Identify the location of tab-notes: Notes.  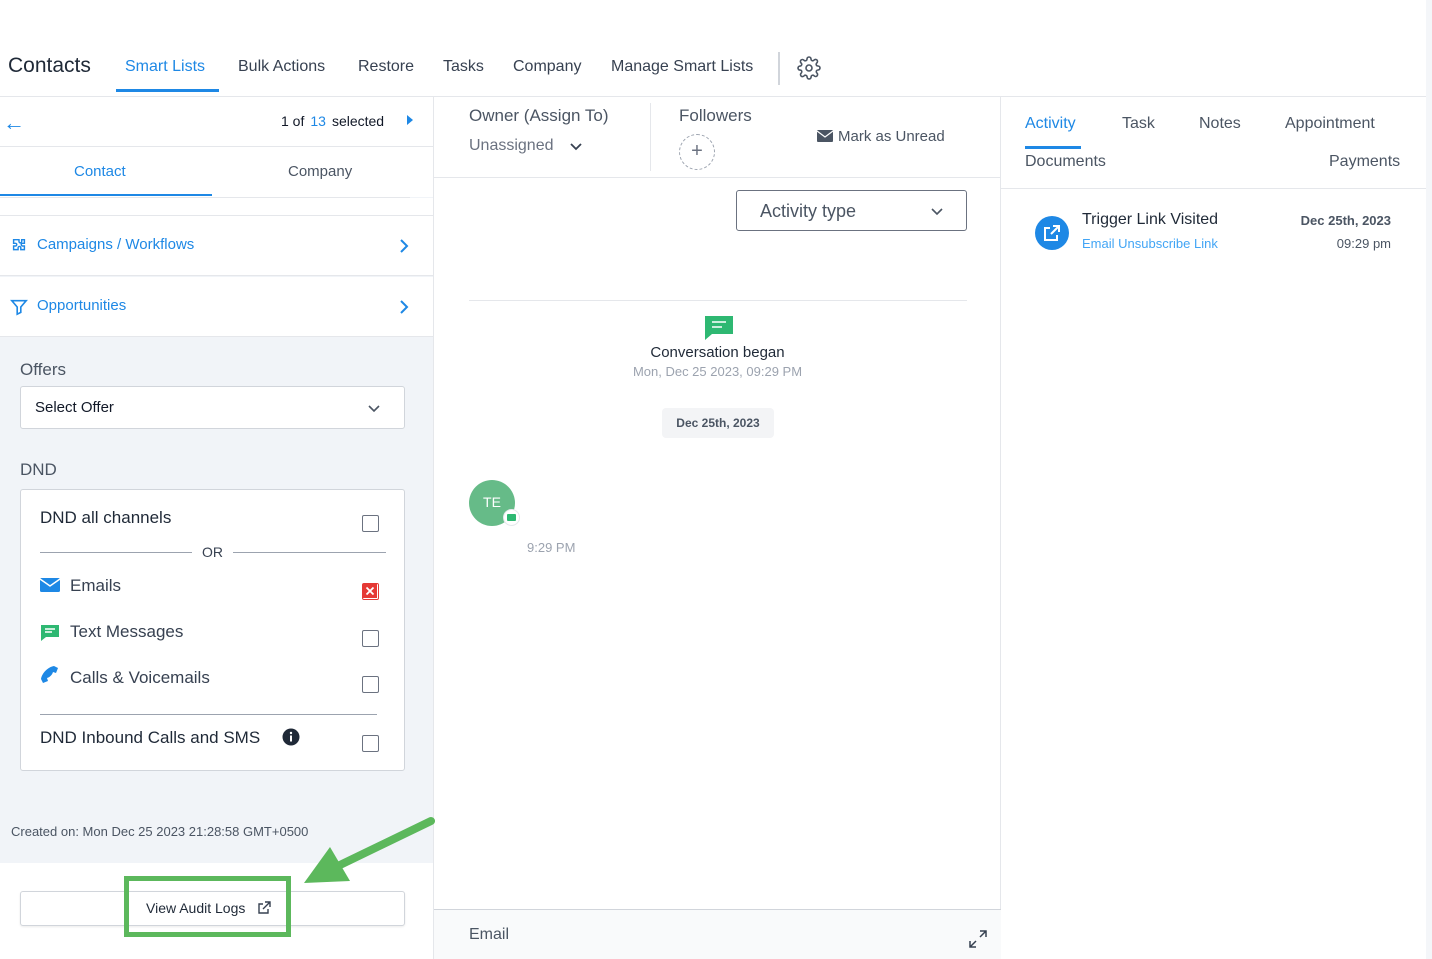
(1220, 124).